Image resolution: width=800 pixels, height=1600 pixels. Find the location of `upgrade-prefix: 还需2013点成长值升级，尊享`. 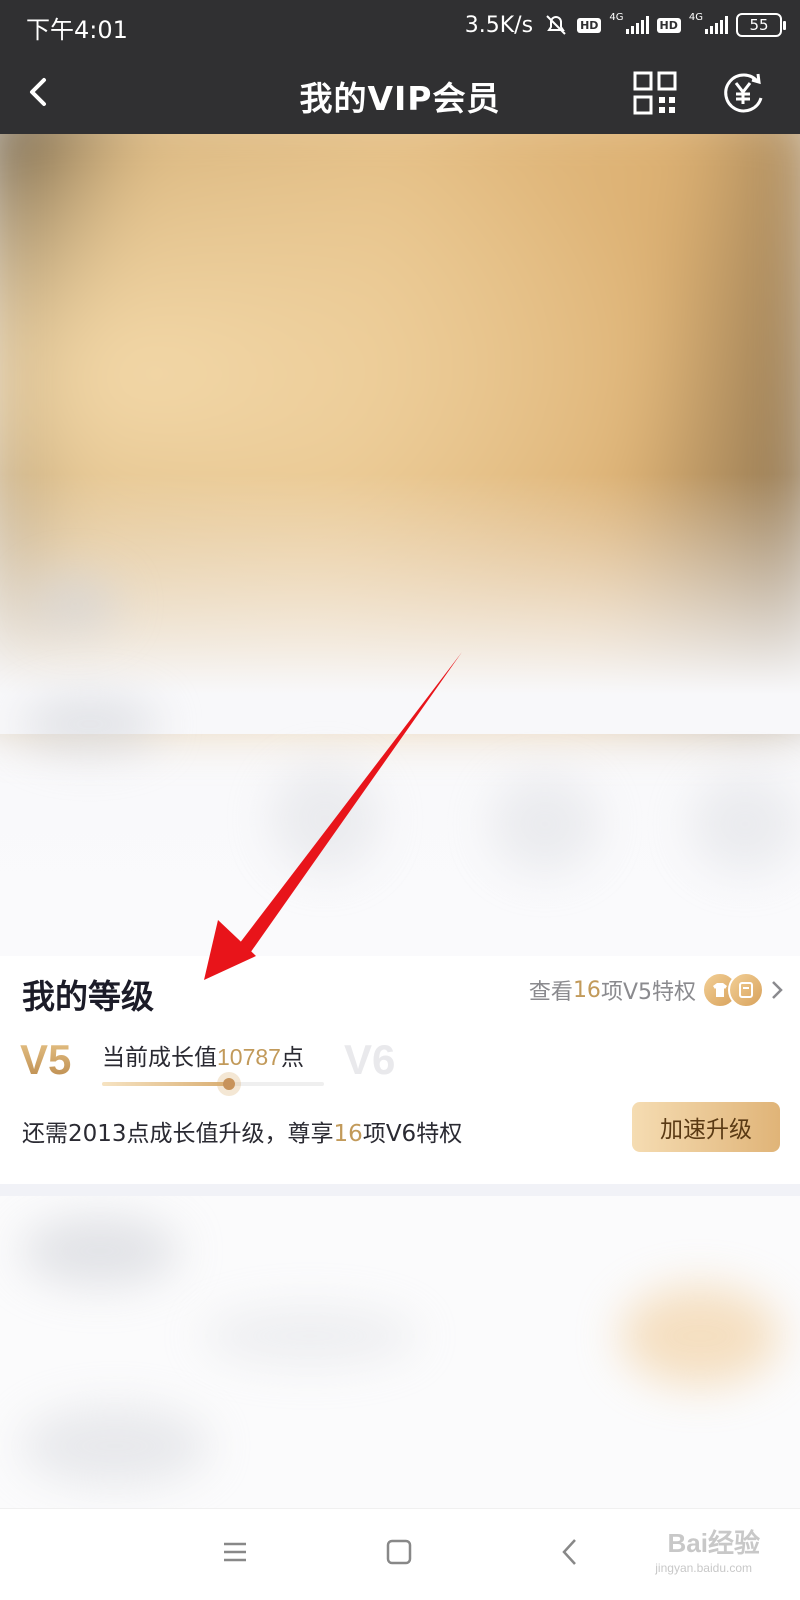

upgrade-prefix: 还需2013点成长值升级，尊享 is located at coordinates (178, 1134).